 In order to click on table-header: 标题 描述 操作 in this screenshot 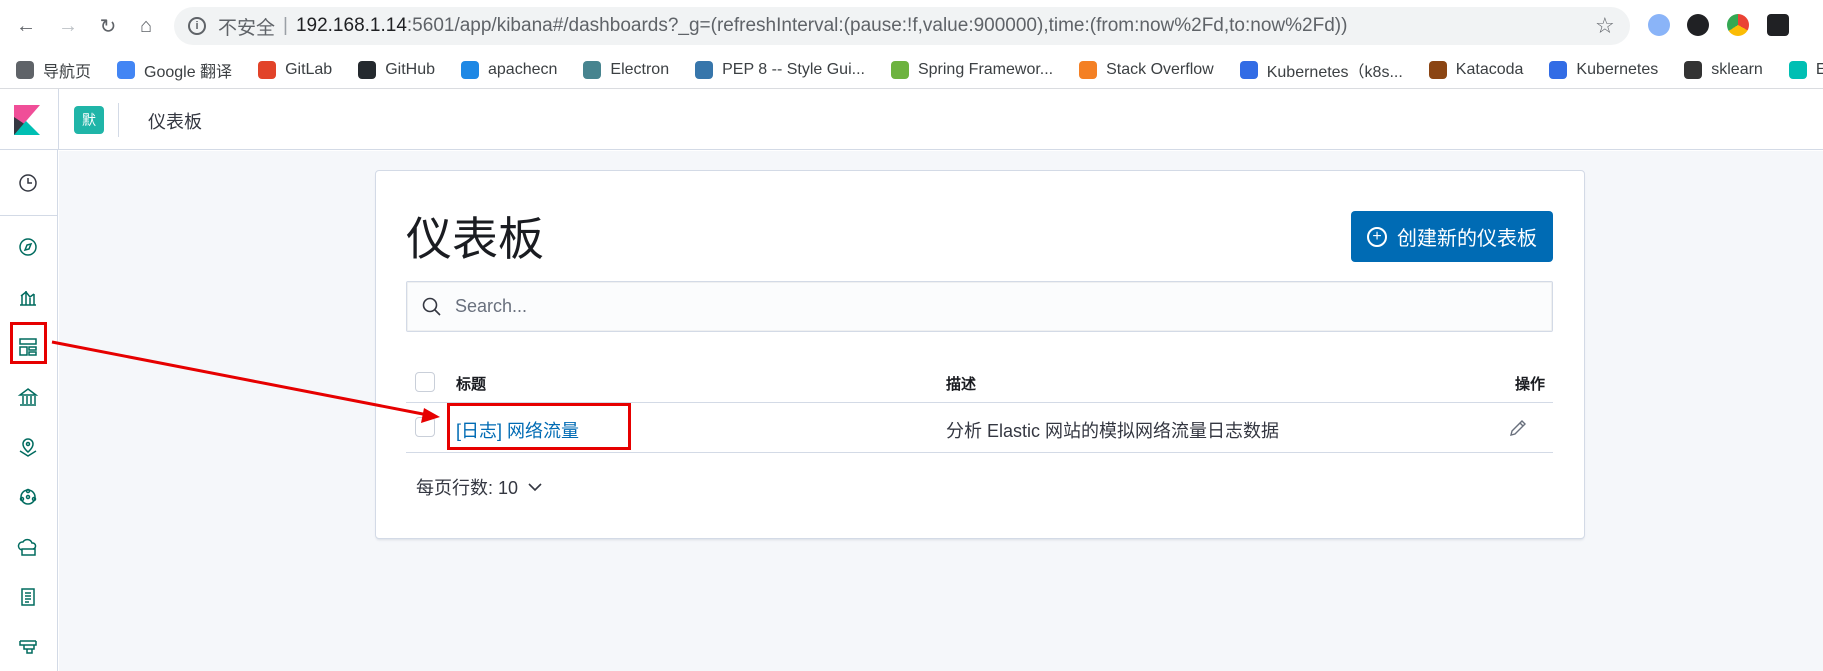, I will do `click(979, 382)`.